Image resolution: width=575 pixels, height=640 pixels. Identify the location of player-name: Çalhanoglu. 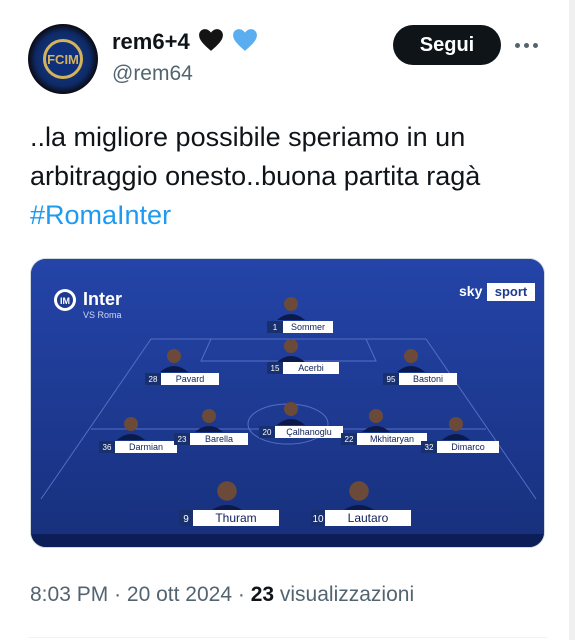
(309, 432).